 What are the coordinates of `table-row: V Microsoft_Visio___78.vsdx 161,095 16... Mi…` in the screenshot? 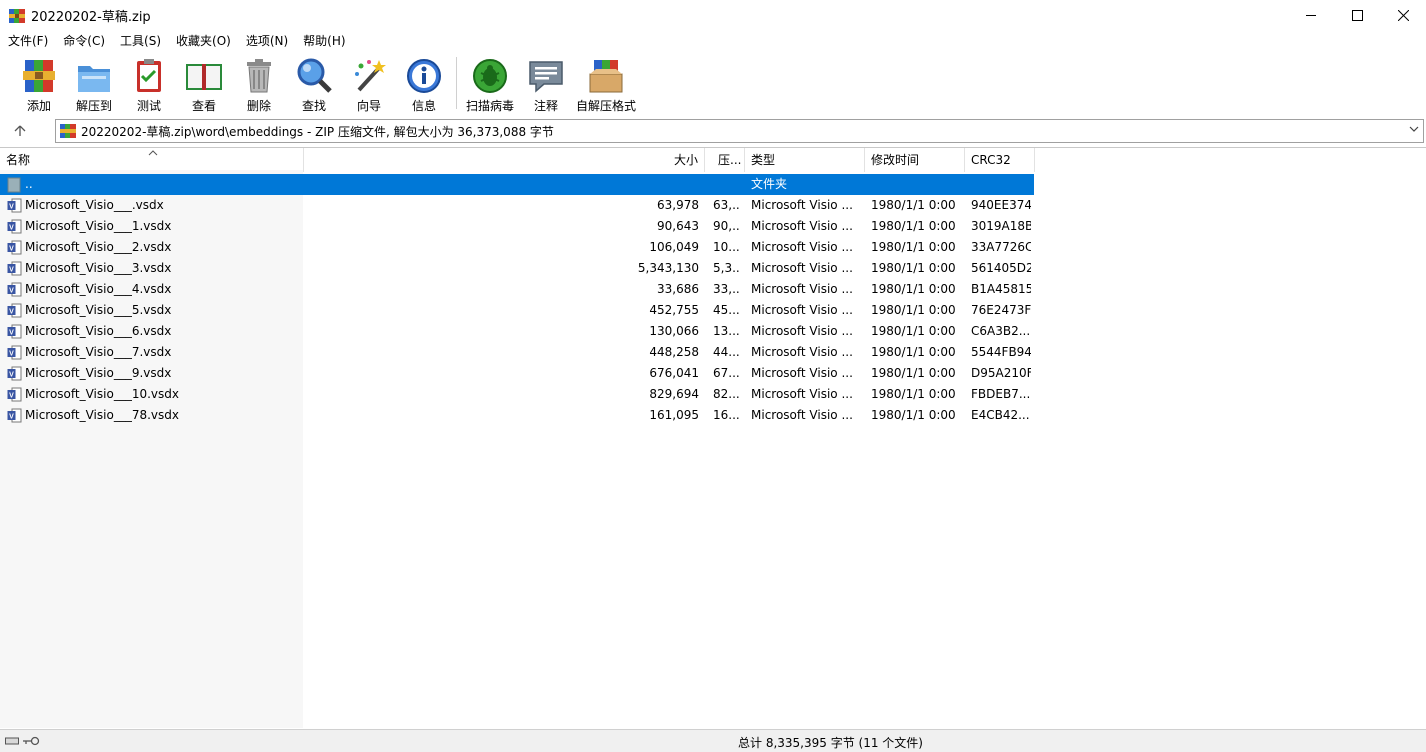 It's located at (517, 415).